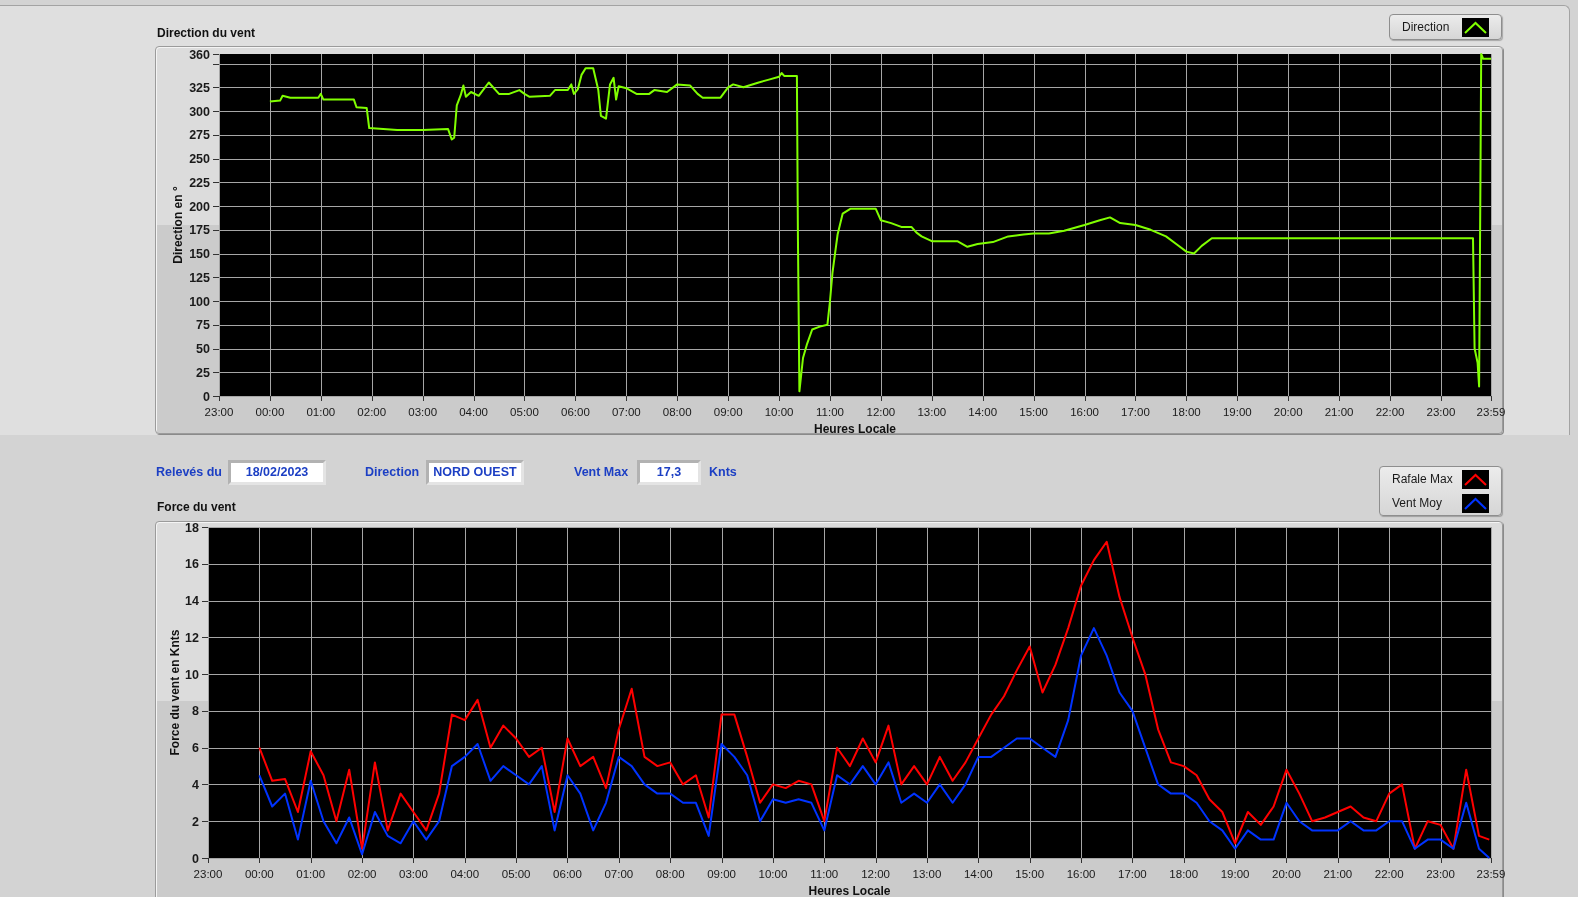 This screenshot has height=897, width=1578. Describe the element at coordinates (203, 349) in the screenshot. I see `y-tick-label: 50` at that location.